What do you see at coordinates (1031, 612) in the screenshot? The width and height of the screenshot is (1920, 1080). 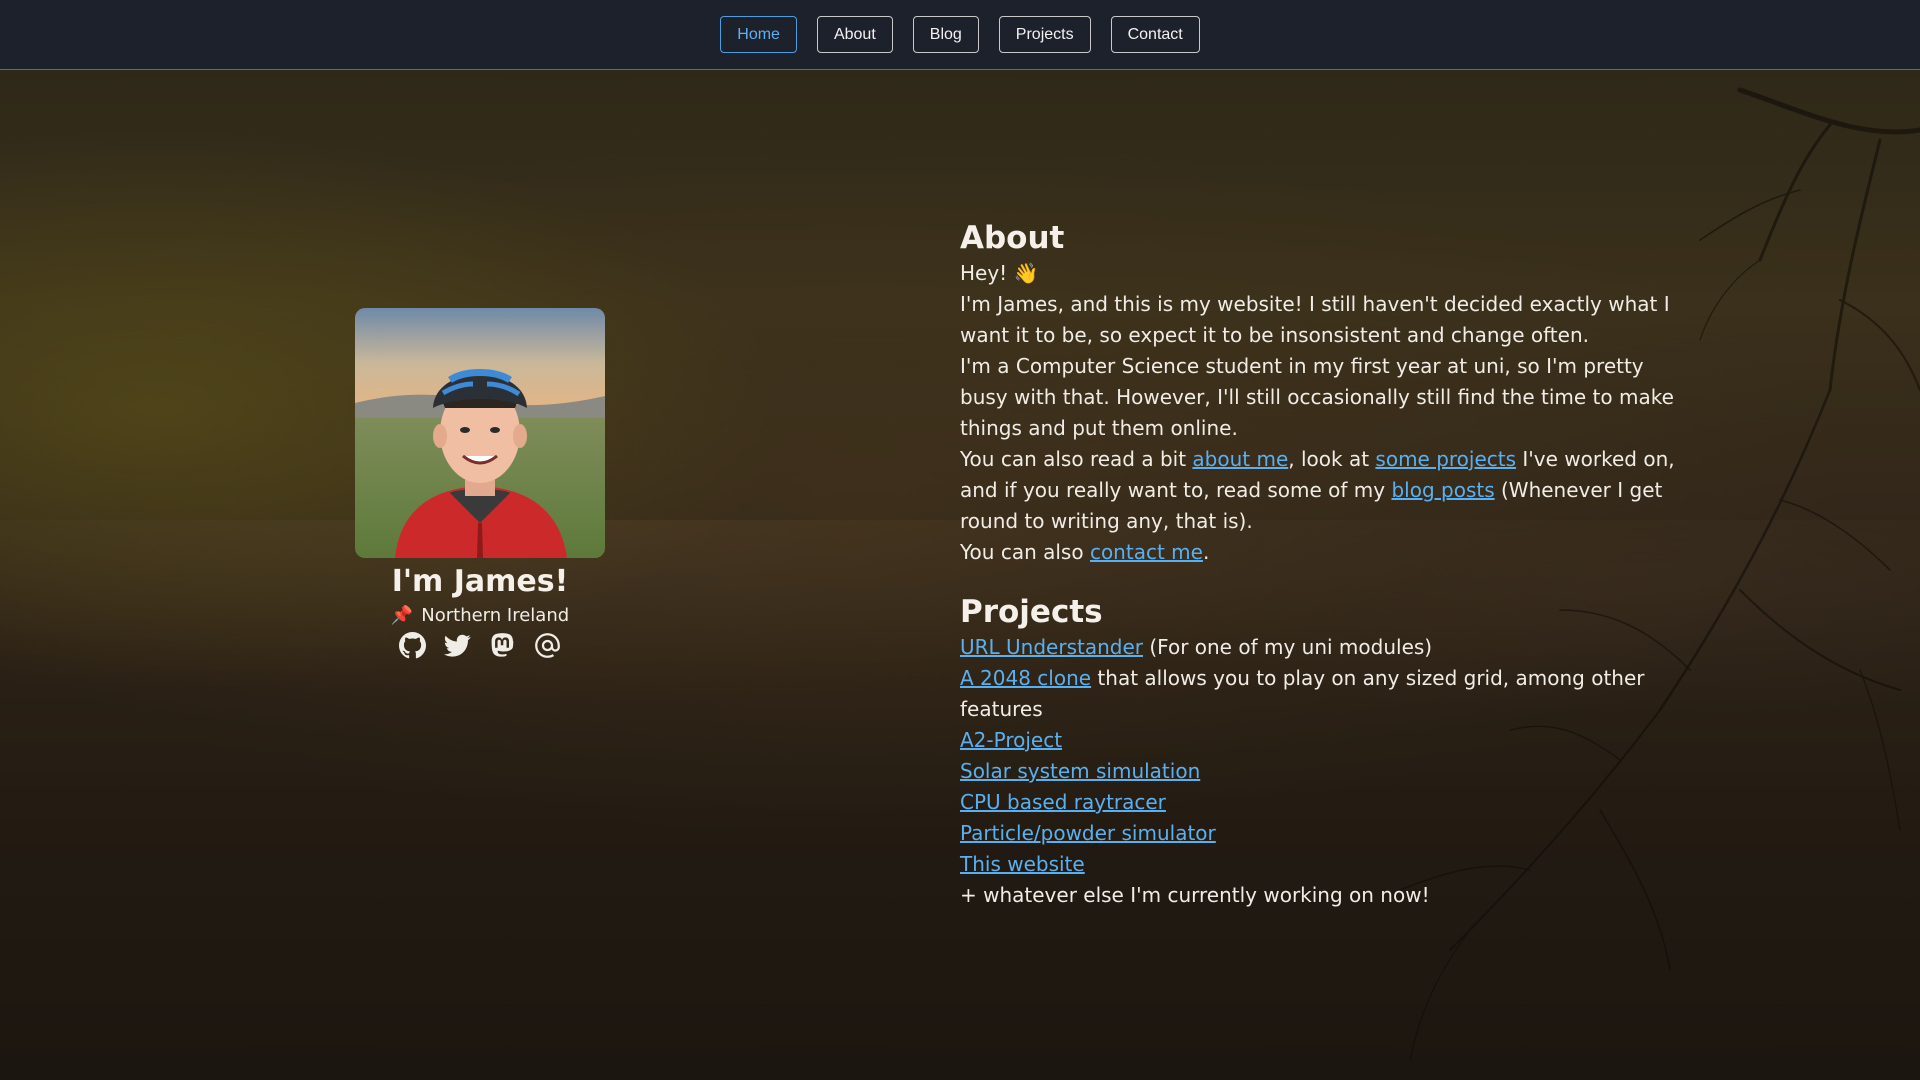 I see `projects-heading: Projects` at bounding box center [1031, 612].